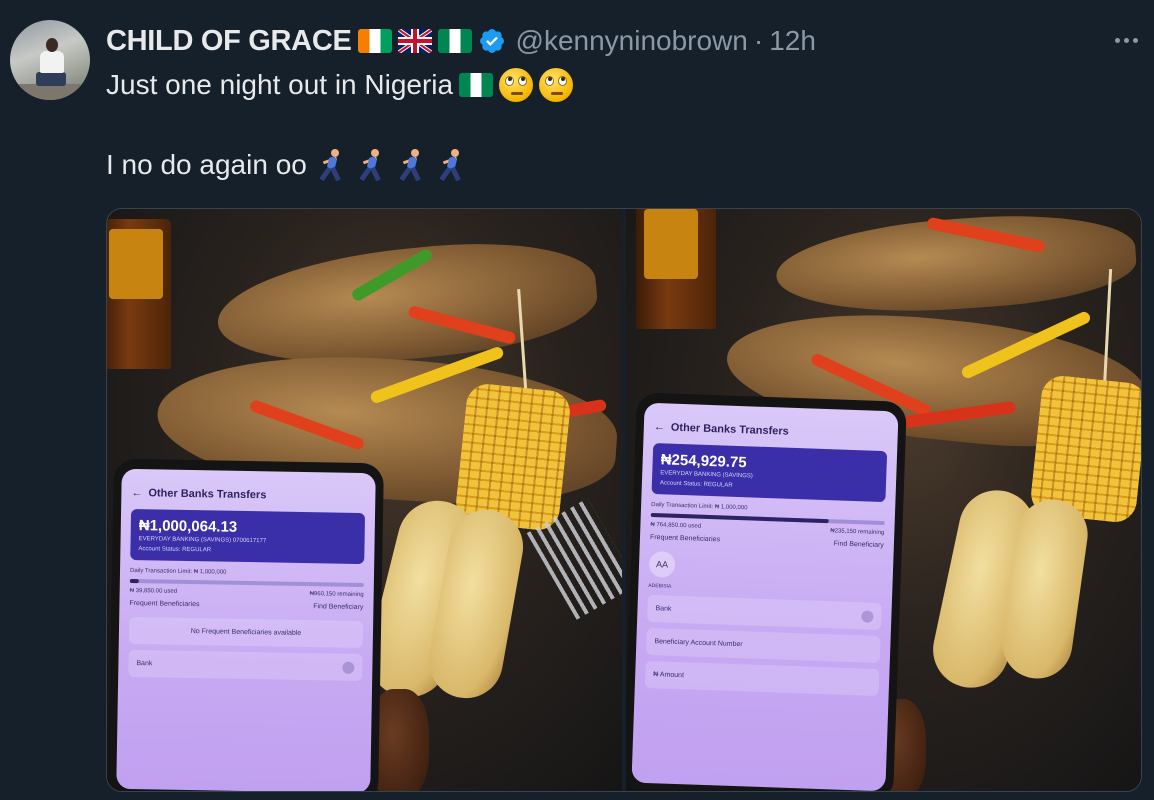 This screenshot has height=800, width=1154. Describe the element at coordinates (414, 41) in the screenshot. I see `flag-uk-icon` at that location.